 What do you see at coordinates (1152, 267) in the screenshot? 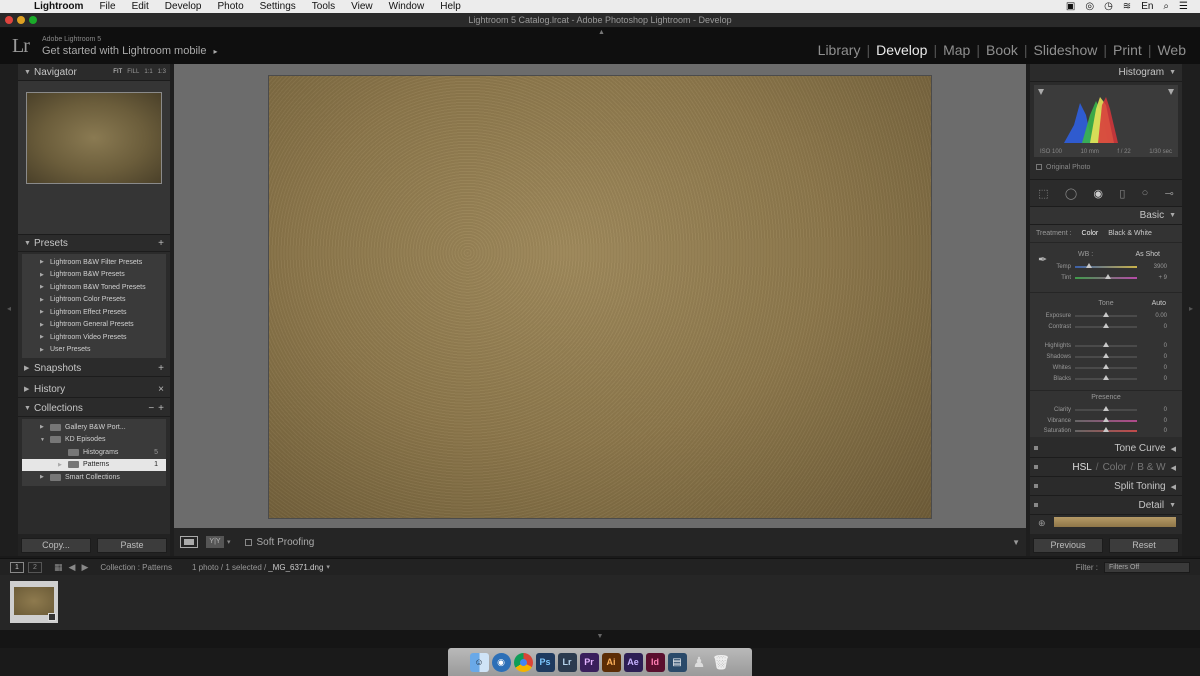
I see `temp-value: 3900` at bounding box center [1152, 267].